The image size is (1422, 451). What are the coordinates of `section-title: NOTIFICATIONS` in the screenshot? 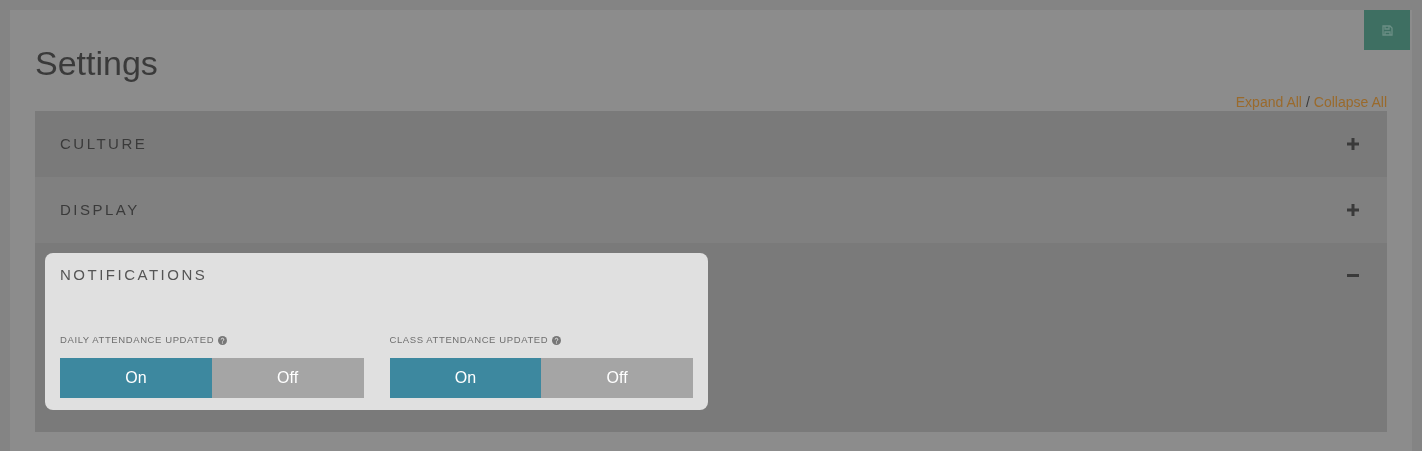 It's located at (134, 275).